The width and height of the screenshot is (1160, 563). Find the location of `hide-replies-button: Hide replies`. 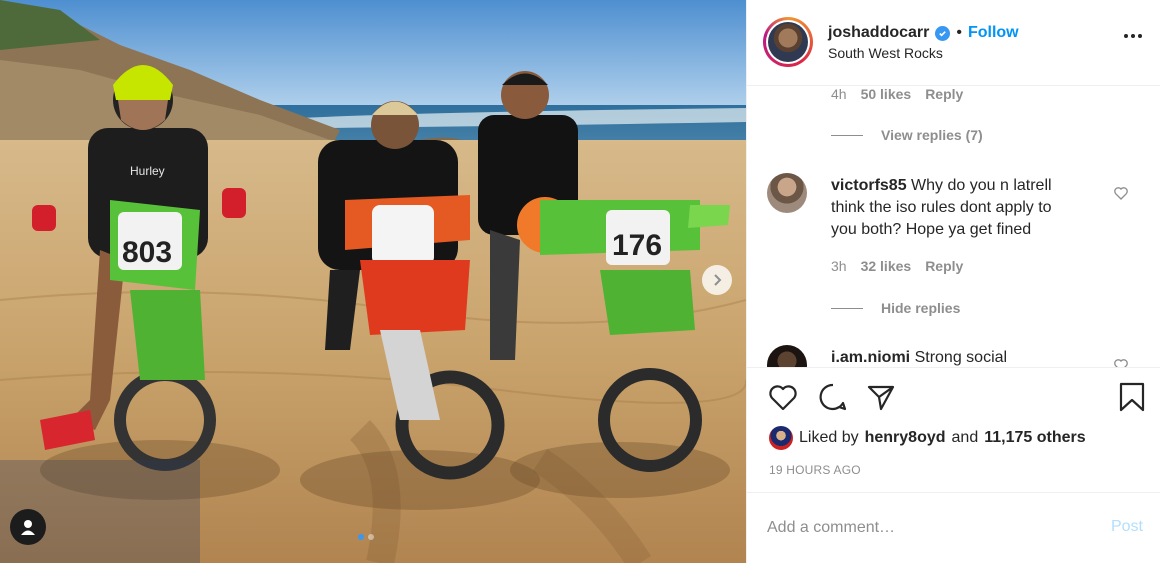

hide-replies-button: Hide replies is located at coordinates (895, 308).